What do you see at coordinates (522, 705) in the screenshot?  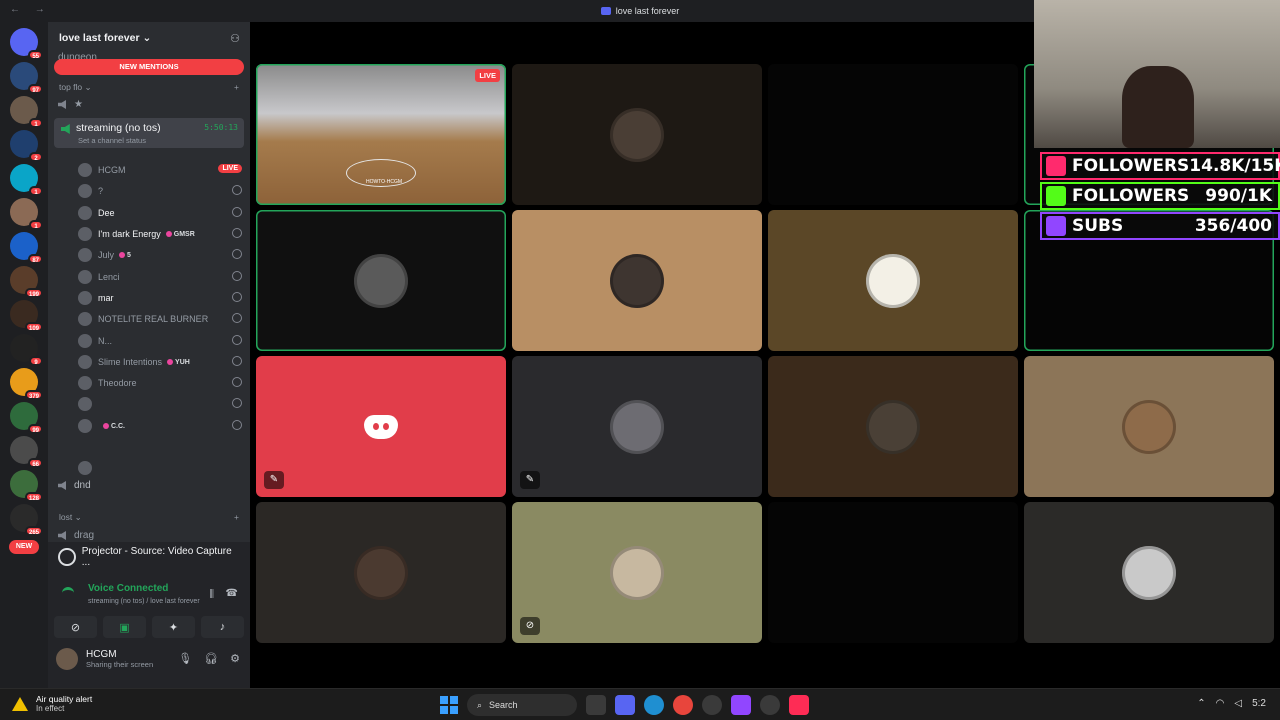 I see `taskbar-search: ⌕ Search` at bounding box center [522, 705].